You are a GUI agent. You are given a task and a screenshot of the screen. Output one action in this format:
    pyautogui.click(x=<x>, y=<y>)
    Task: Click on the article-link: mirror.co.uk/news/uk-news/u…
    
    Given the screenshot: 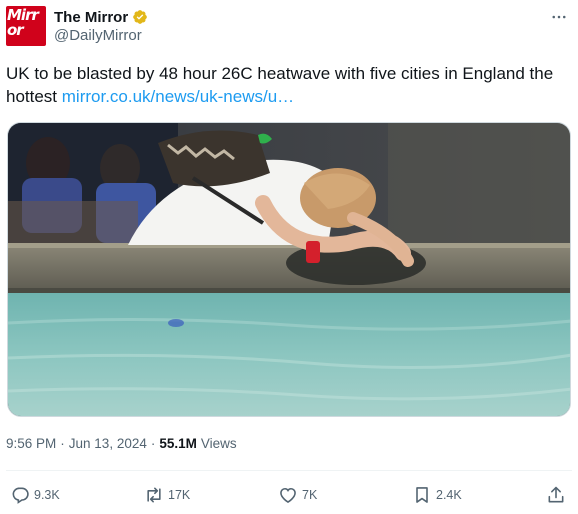 What is the action you would take?
    pyautogui.click(x=178, y=96)
    